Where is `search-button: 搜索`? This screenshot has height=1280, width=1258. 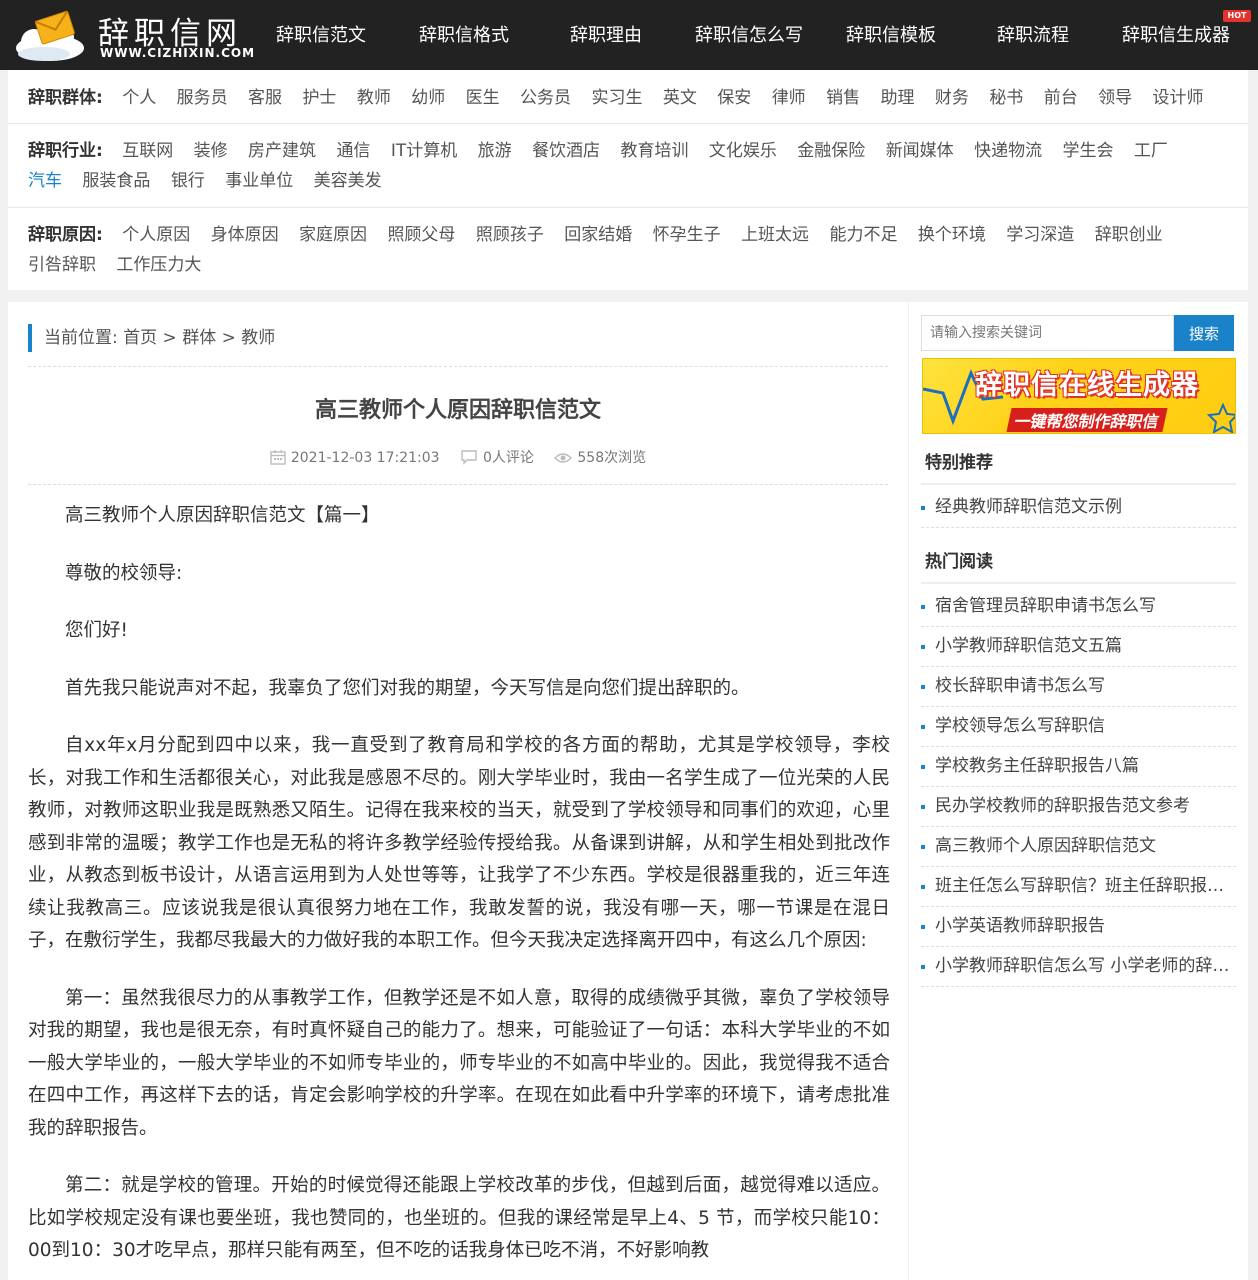 search-button: 搜索 is located at coordinates (1204, 333).